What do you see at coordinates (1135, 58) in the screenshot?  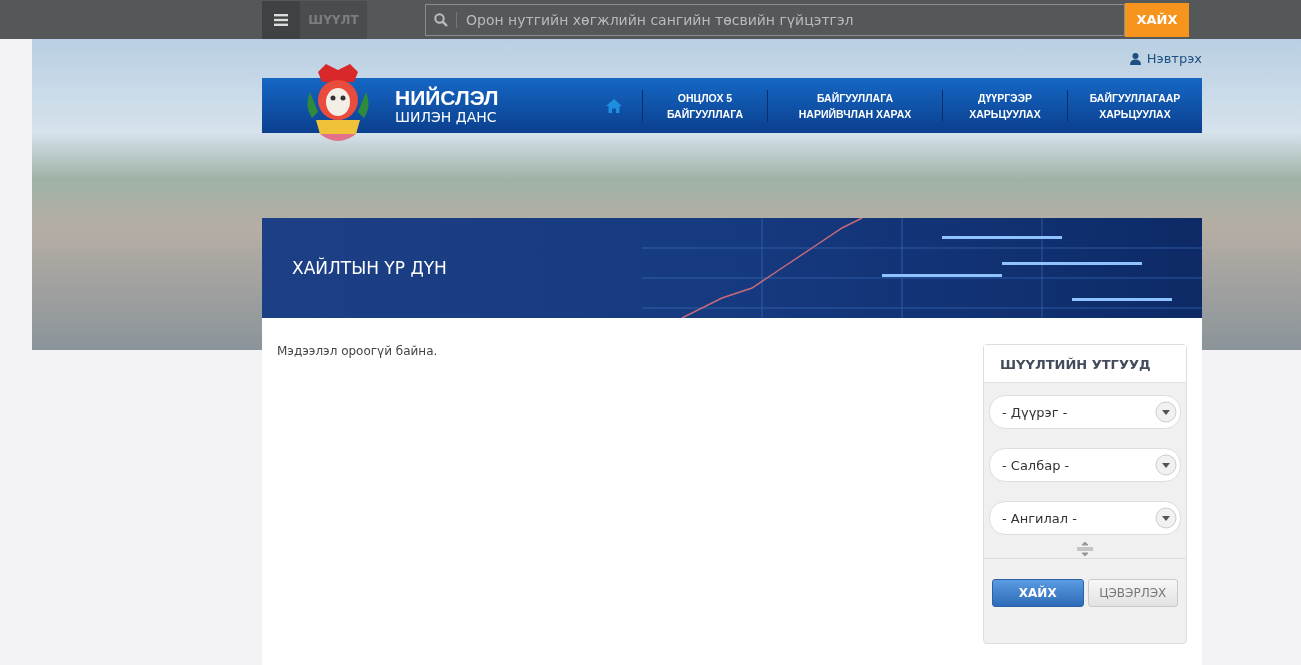 I see `user-icon` at bounding box center [1135, 58].